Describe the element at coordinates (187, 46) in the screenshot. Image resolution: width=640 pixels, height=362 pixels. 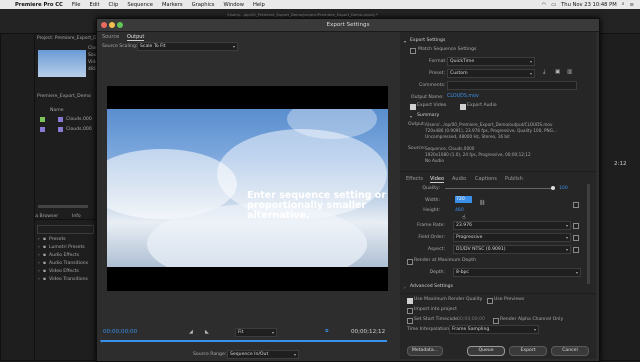
I see `source-scaling-select: Scale To Fit ▾` at that location.